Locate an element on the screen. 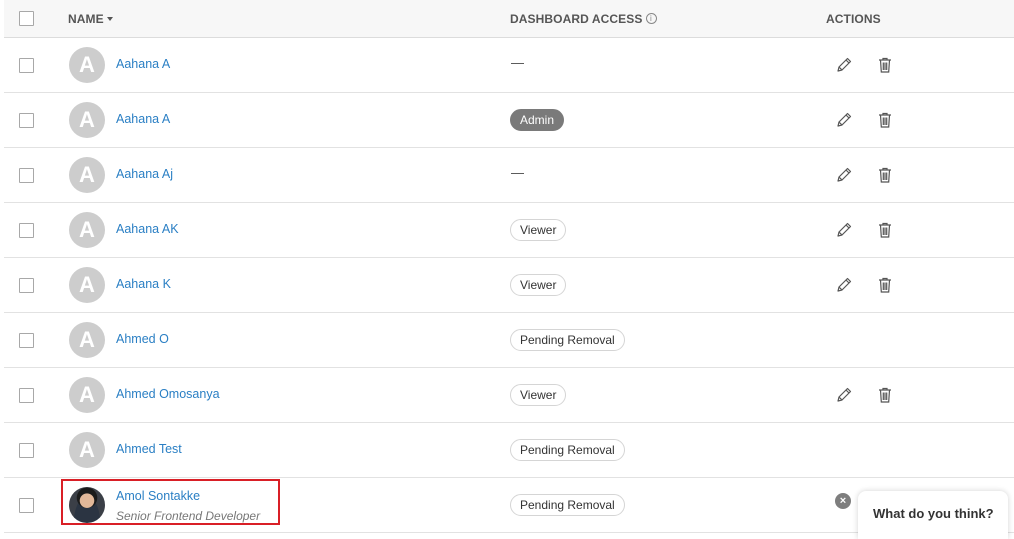 The width and height of the screenshot is (1014, 539). table-header: NAME DASHBOARD ACCESS i ACTIONS is located at coordinates (509, 19).